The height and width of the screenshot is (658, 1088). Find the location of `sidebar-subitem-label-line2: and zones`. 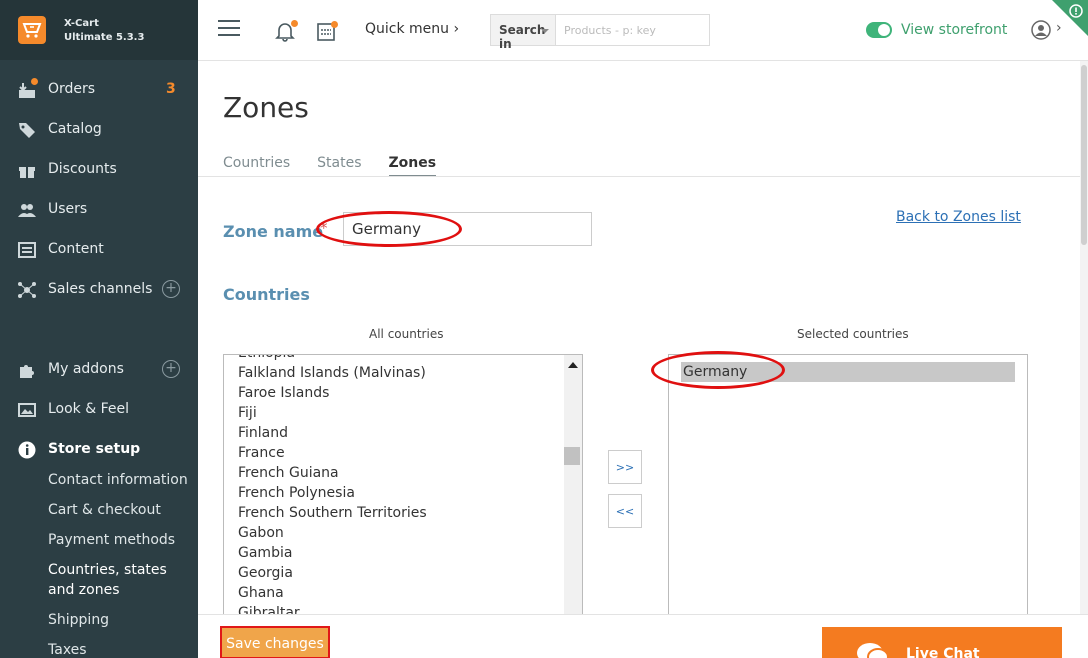

sidebar-subitem-label-line2: and zones is located at coordinates (84, 590).